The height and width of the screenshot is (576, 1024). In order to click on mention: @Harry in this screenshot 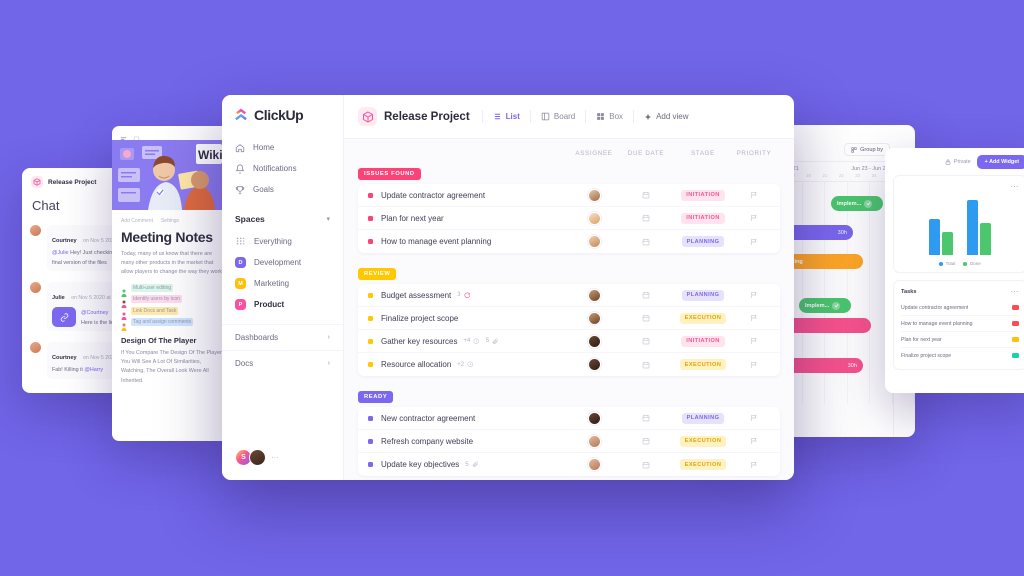, I will do `click(93, 370)`.